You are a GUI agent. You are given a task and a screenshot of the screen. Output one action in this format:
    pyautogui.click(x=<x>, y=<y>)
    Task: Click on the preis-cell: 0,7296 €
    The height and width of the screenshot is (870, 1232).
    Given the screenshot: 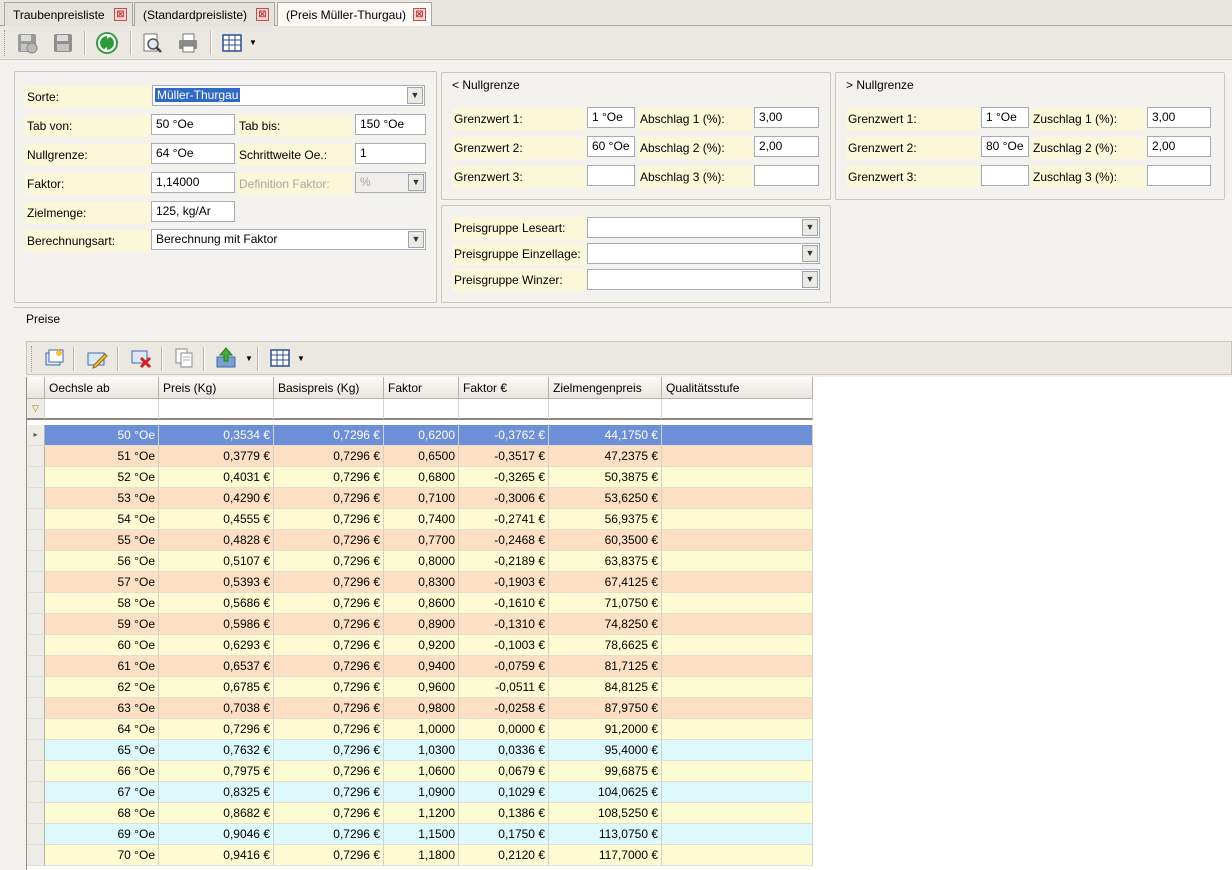 What is the action you would take?
    pyautogui.click(x=216, y=729)
    